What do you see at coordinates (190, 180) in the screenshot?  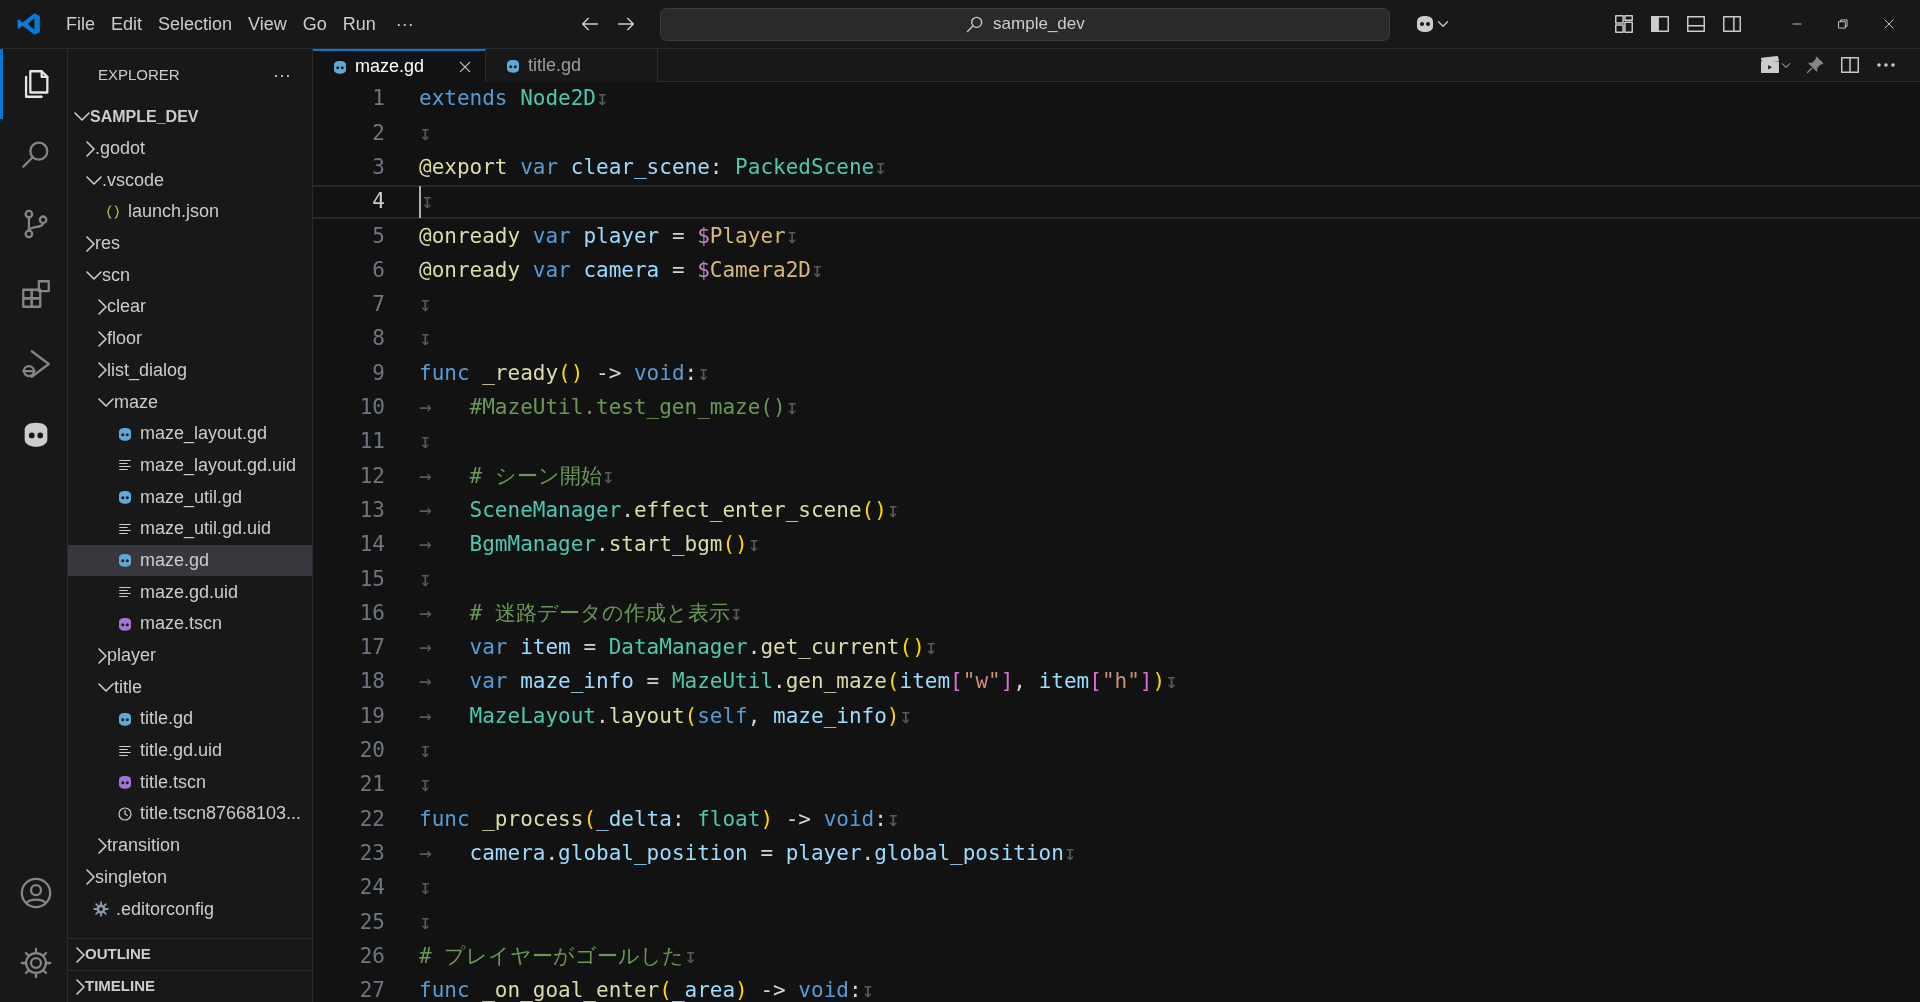 I see `folder-row: .vscode` at bounding box center [190, 180].